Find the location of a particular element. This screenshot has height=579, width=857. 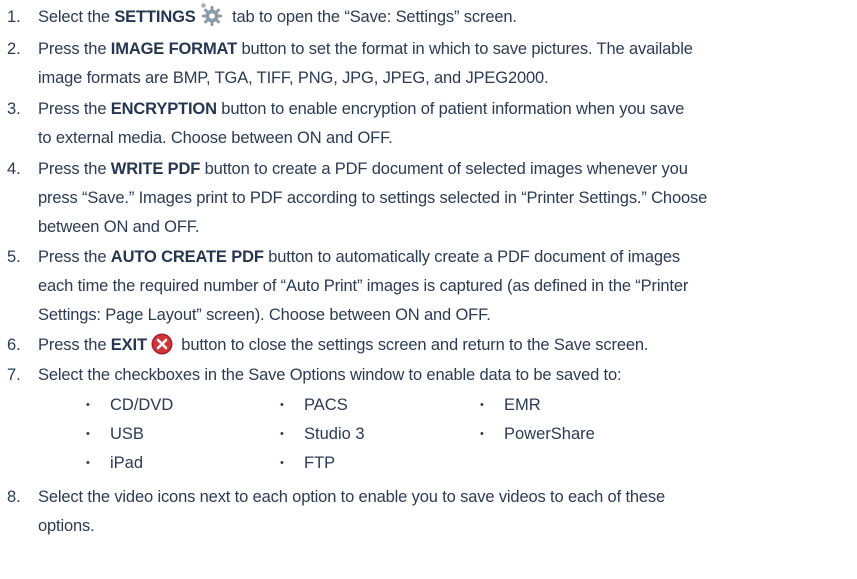

step-text-continued: between ON and OFF. is located at coordinates (119, 227).